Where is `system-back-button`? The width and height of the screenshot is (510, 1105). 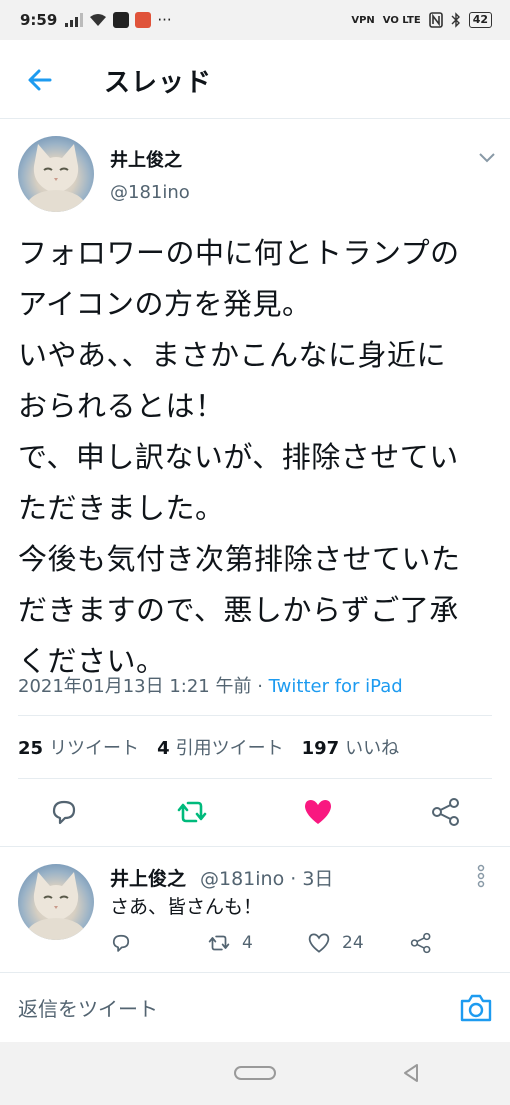 system-back-button is located at coordinates (411, 1073).